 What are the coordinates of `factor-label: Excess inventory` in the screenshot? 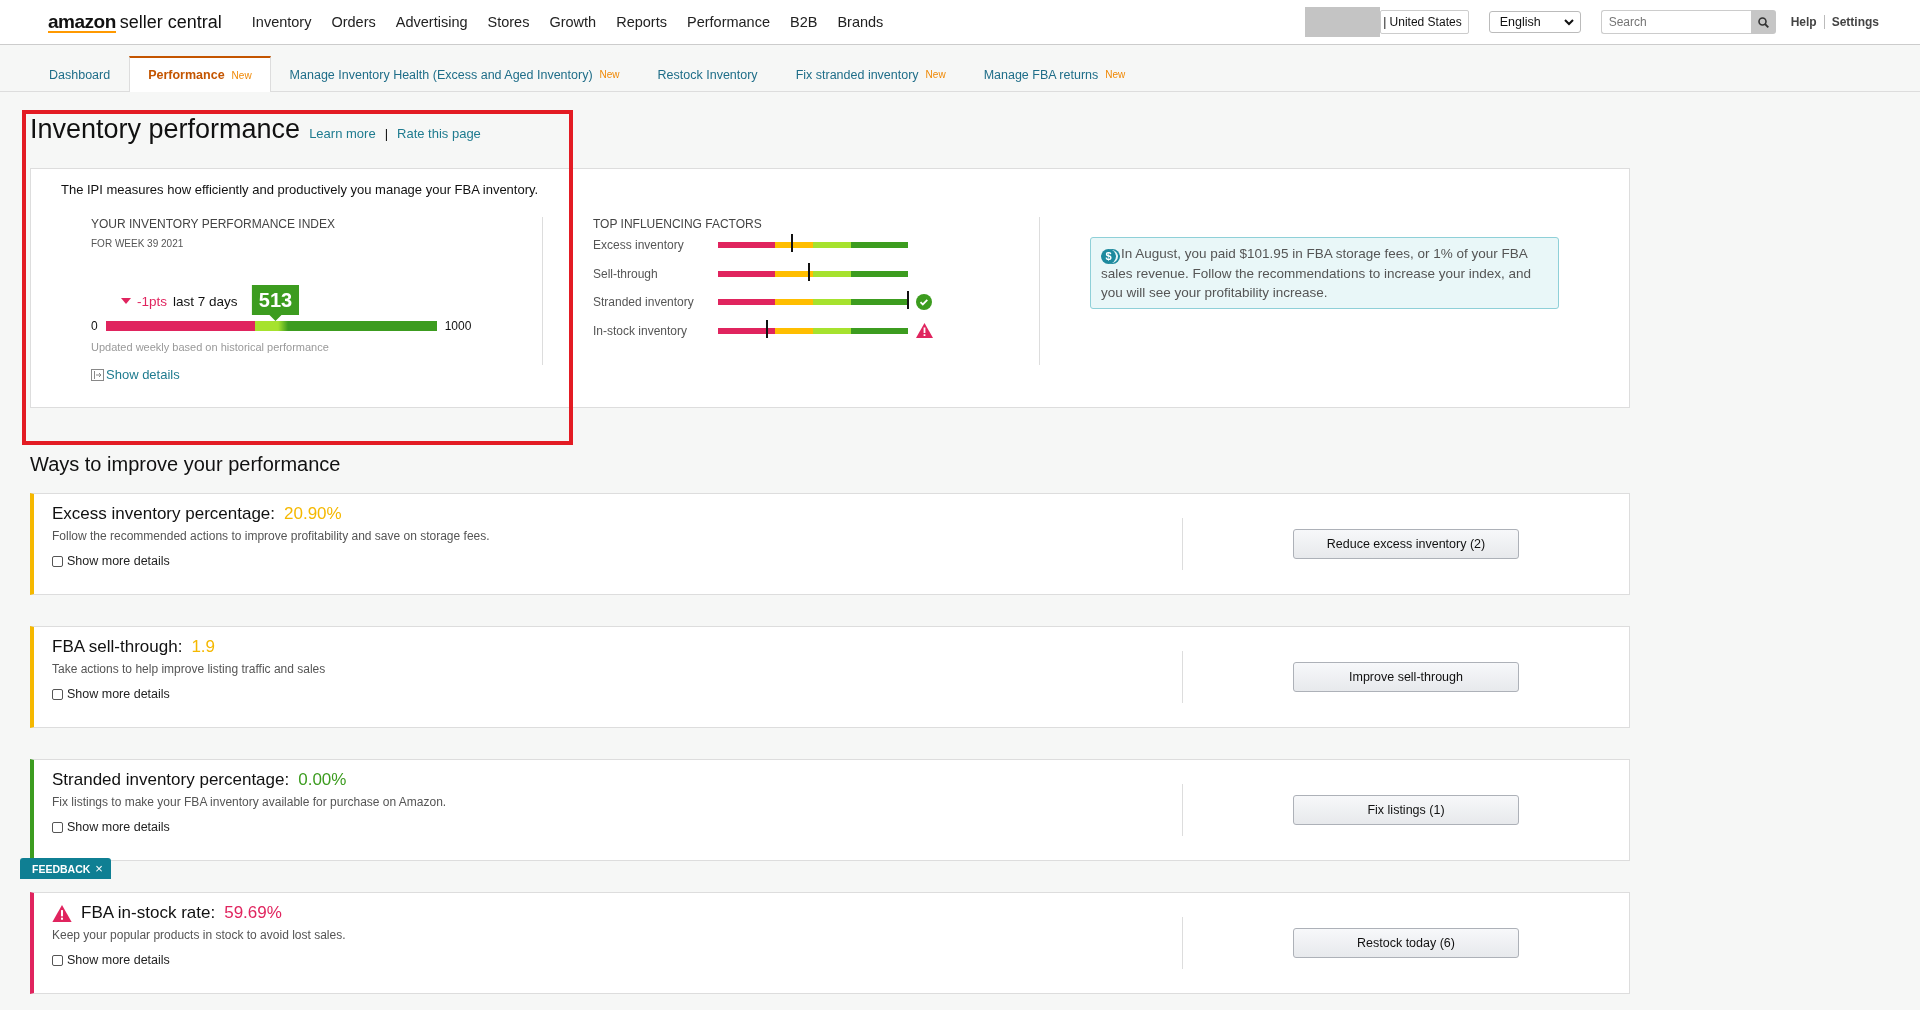 It's located at (639, 245).